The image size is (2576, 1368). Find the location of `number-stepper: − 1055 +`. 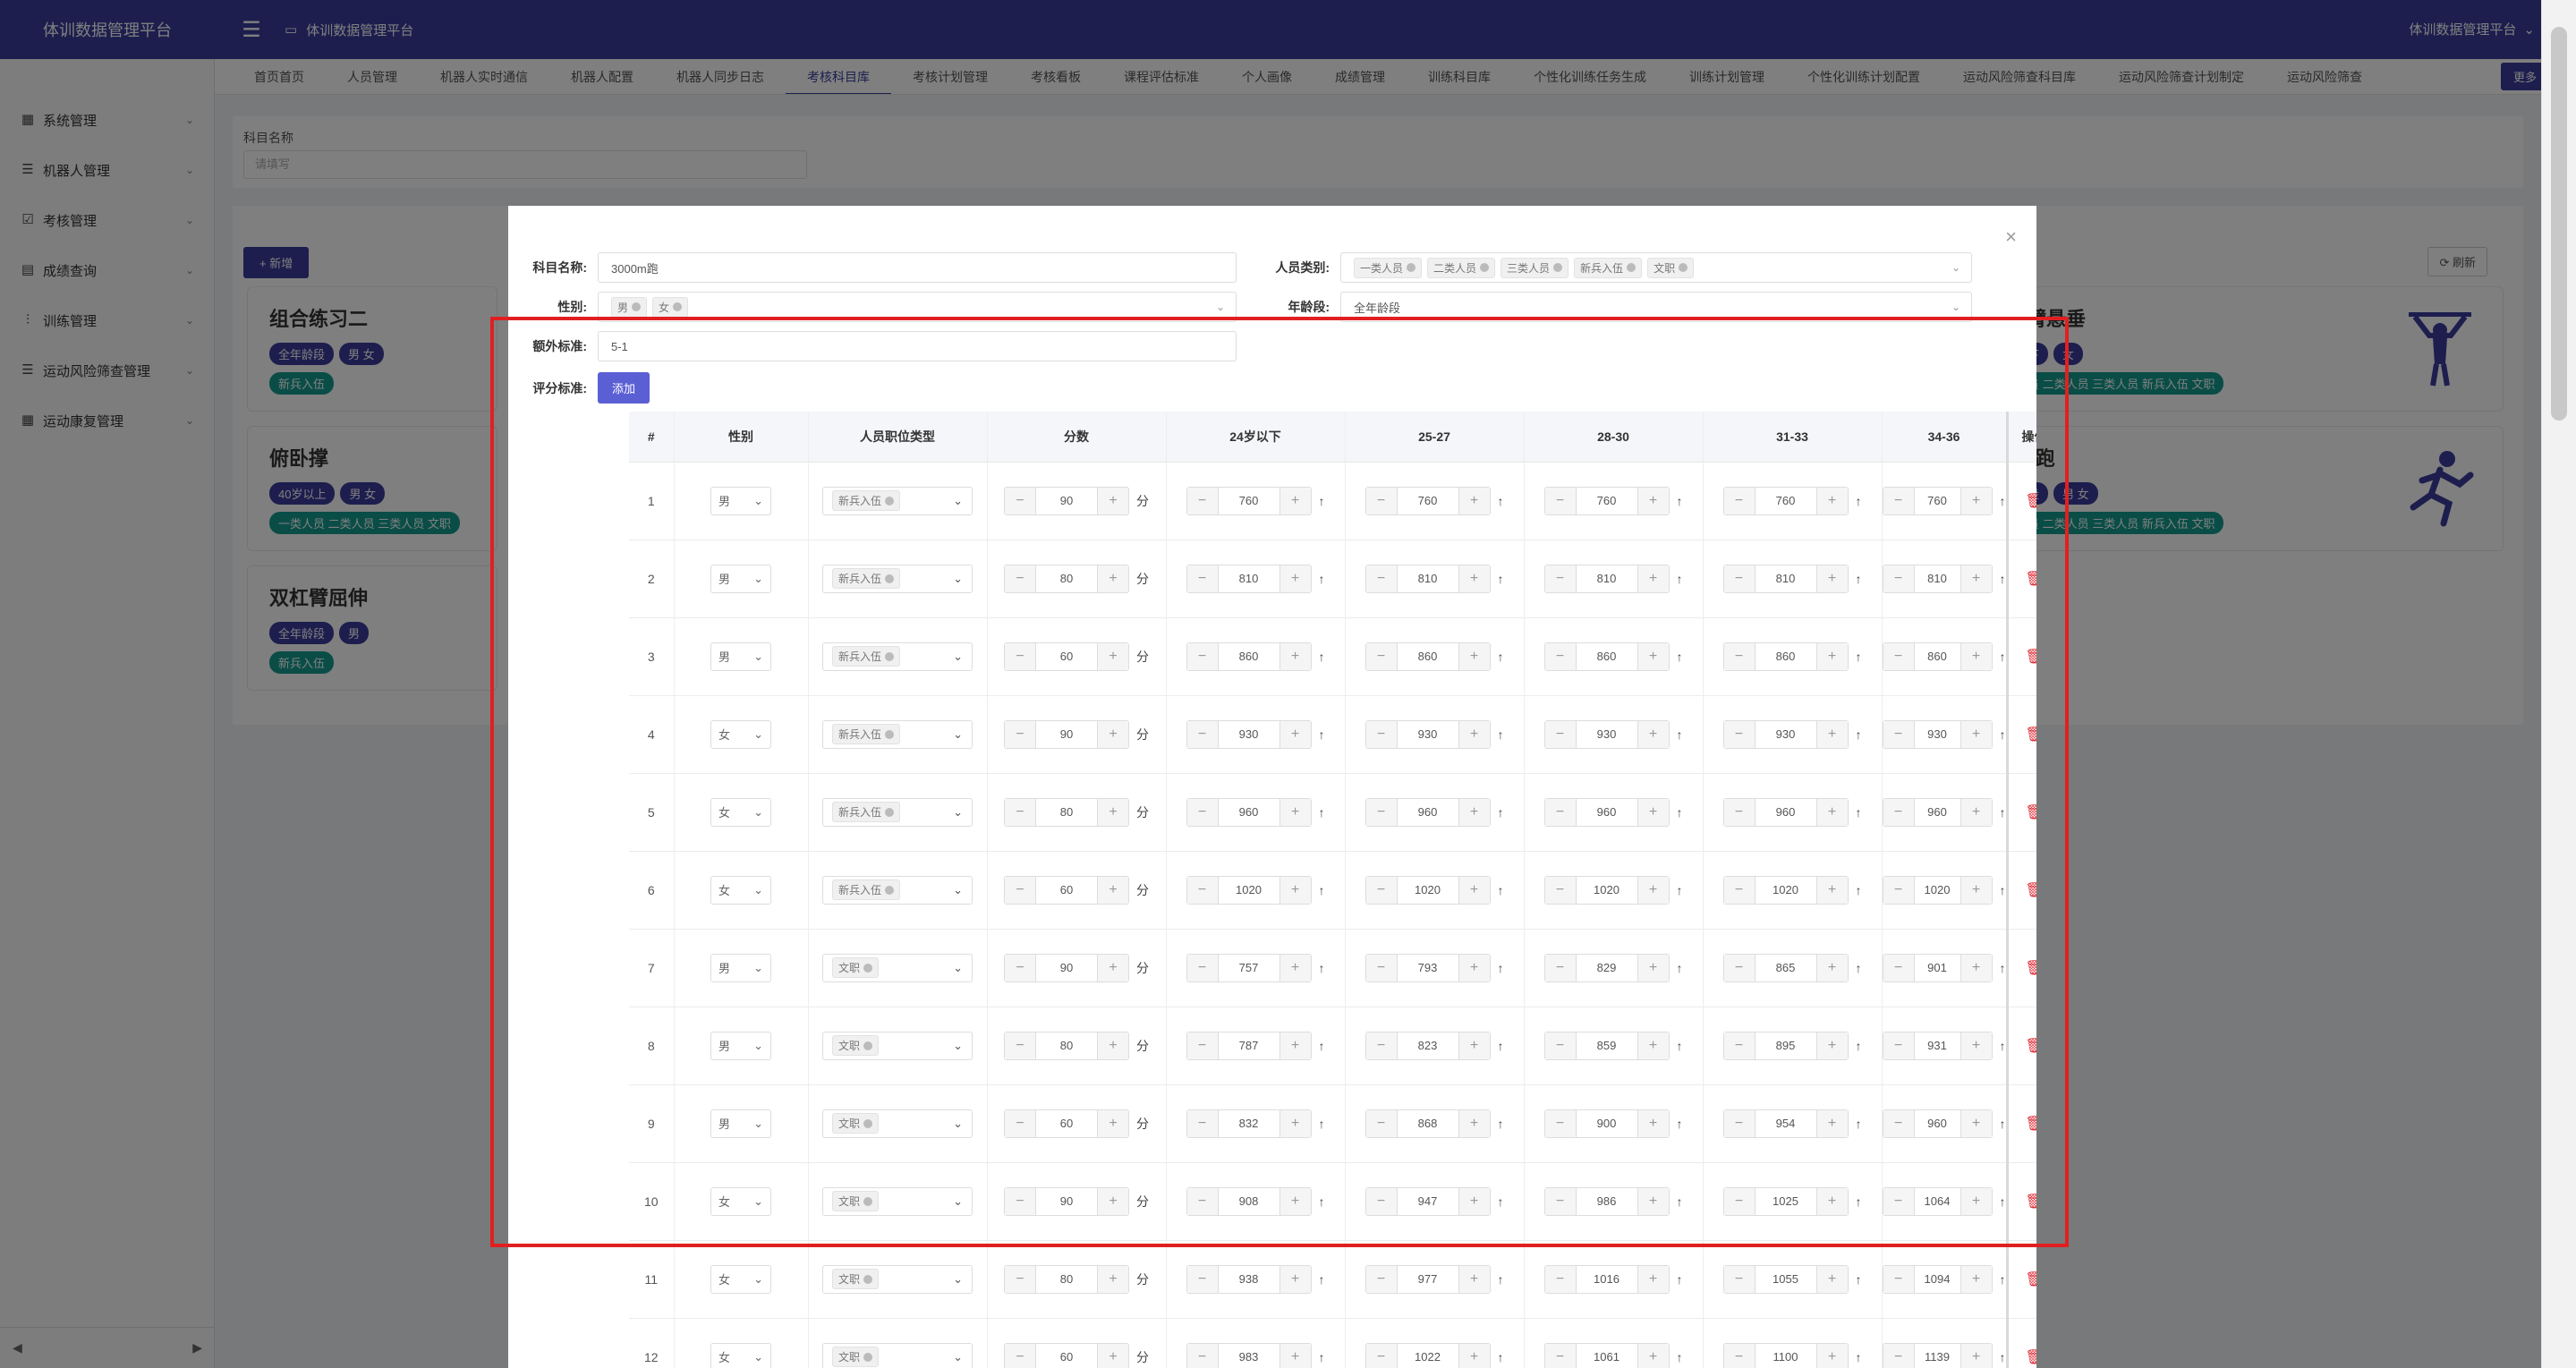

number-stepper: − 1055 + is located at coordinates (1785, 1279).